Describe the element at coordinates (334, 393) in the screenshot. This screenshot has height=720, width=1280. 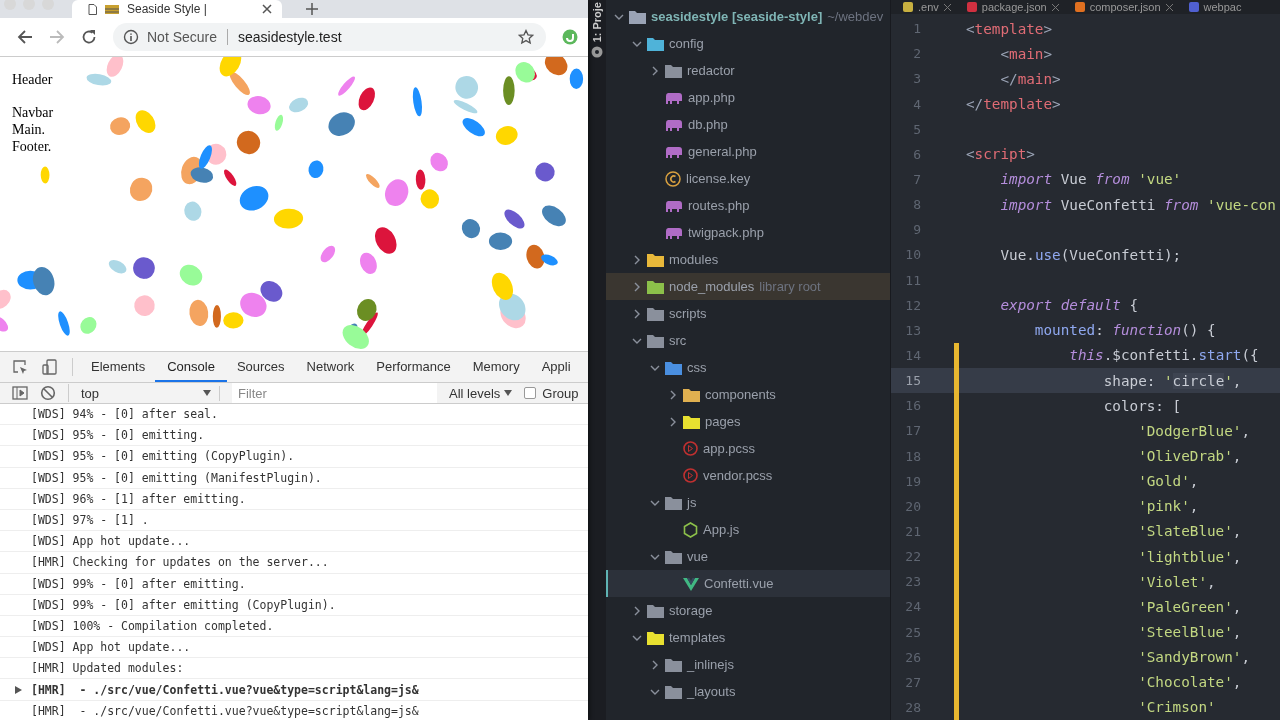
I see `filter-field: Filter` at that location.